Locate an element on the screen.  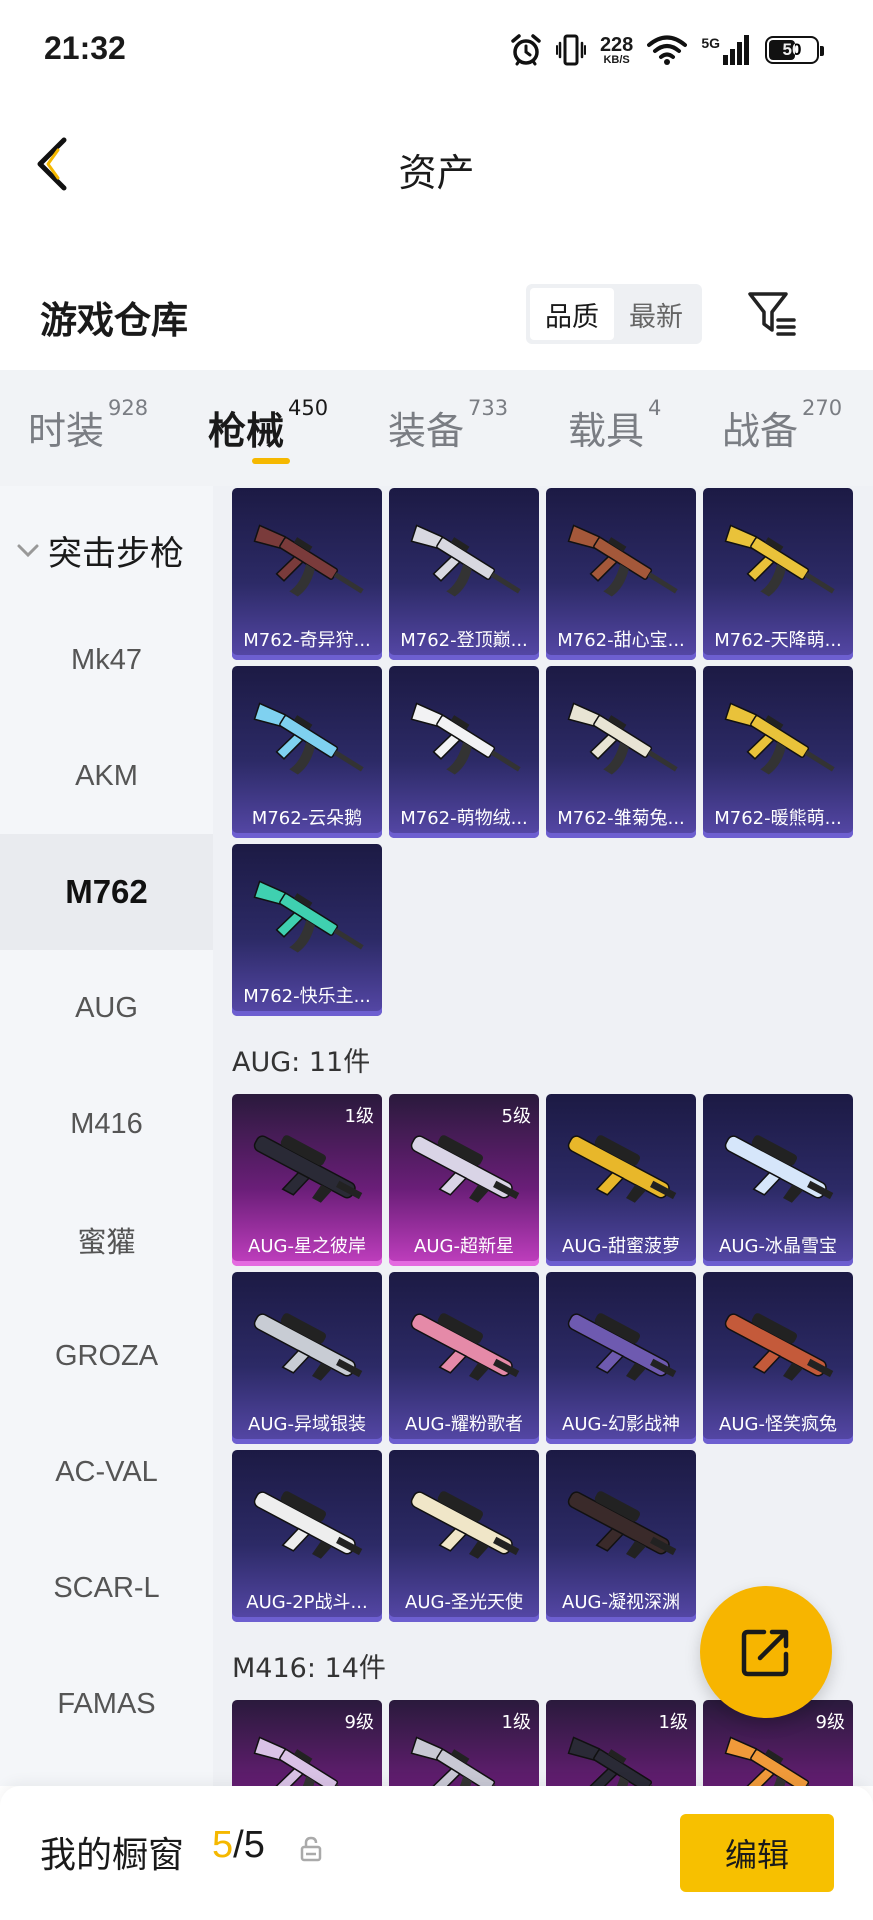
m416-section-title: M416: 14件 is located at coordinates (309, 1668).